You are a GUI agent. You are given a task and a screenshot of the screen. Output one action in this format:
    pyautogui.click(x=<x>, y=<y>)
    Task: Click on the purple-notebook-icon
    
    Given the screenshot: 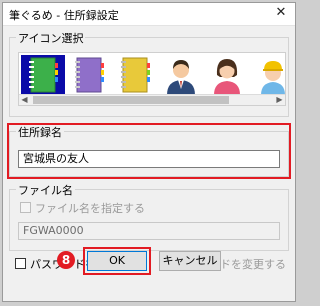 What is the action you would take?
    pyautogui.click(x=89, y=75)
    